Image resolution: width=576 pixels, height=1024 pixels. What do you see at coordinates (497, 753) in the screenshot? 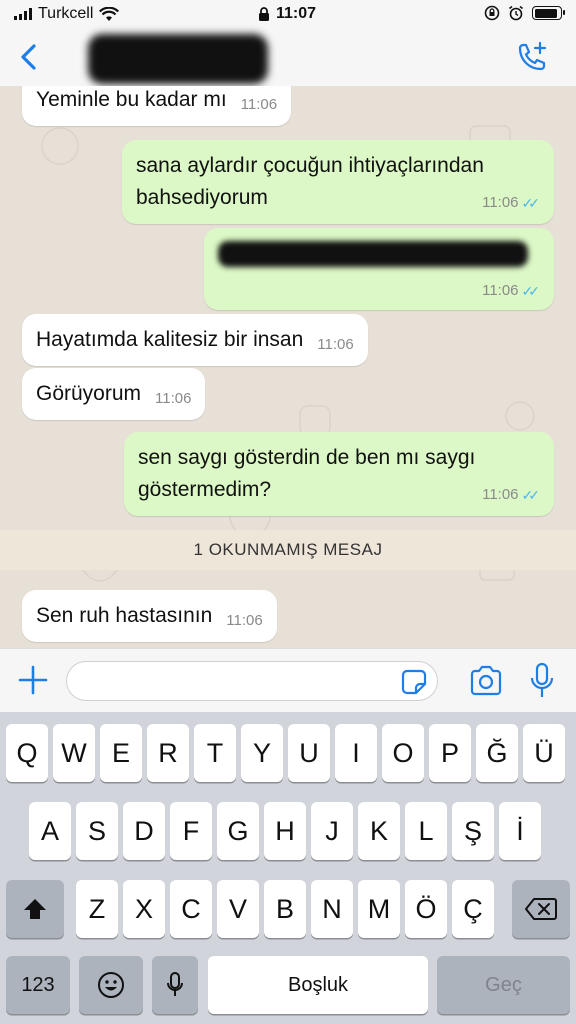
I see `key: Ğ` at bounding box center [497, 753].